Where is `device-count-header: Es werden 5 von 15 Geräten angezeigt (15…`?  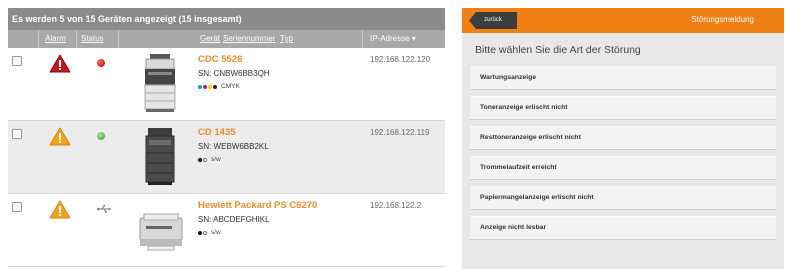
device-count-header: Es werden 5 von 15 Geräten angezeigt (15… is located at coordinates (226, 19).